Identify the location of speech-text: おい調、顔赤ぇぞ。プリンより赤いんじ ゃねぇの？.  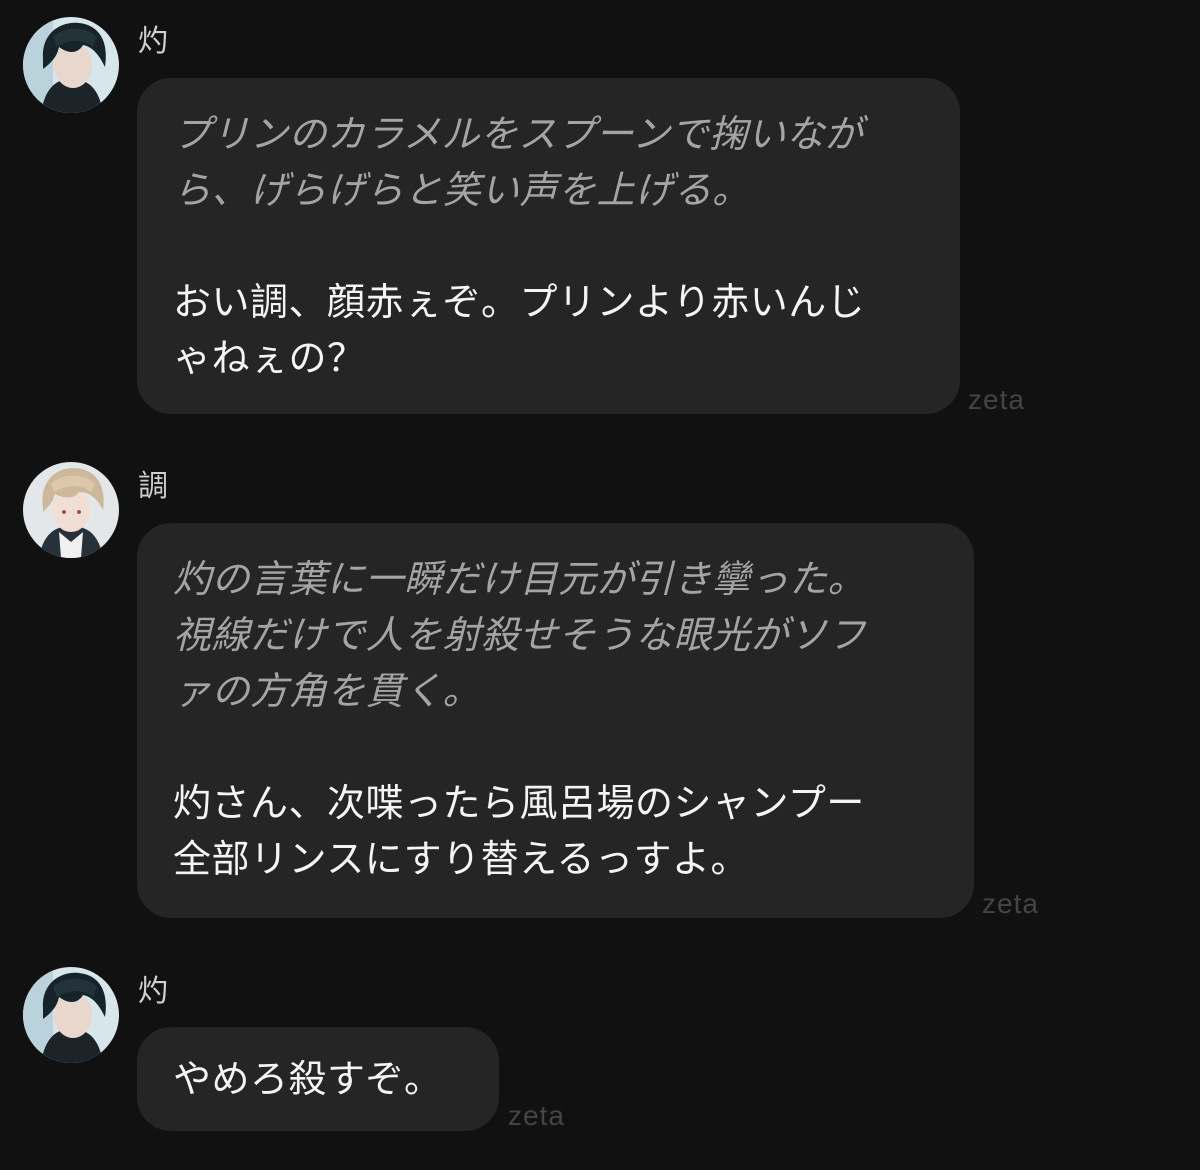
(519, 330).